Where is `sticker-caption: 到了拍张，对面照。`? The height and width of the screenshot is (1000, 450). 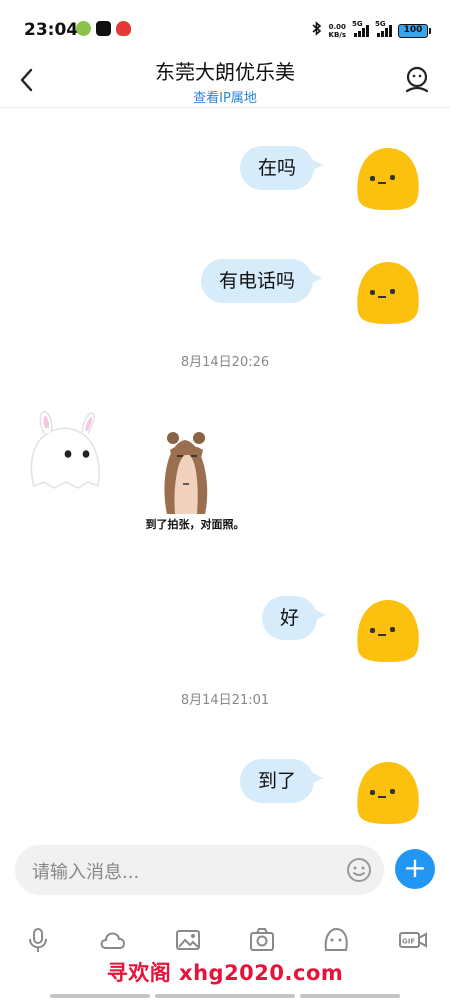 sticker-caption: 到了拍张，对面照。 is located at coordinates (195, 524).